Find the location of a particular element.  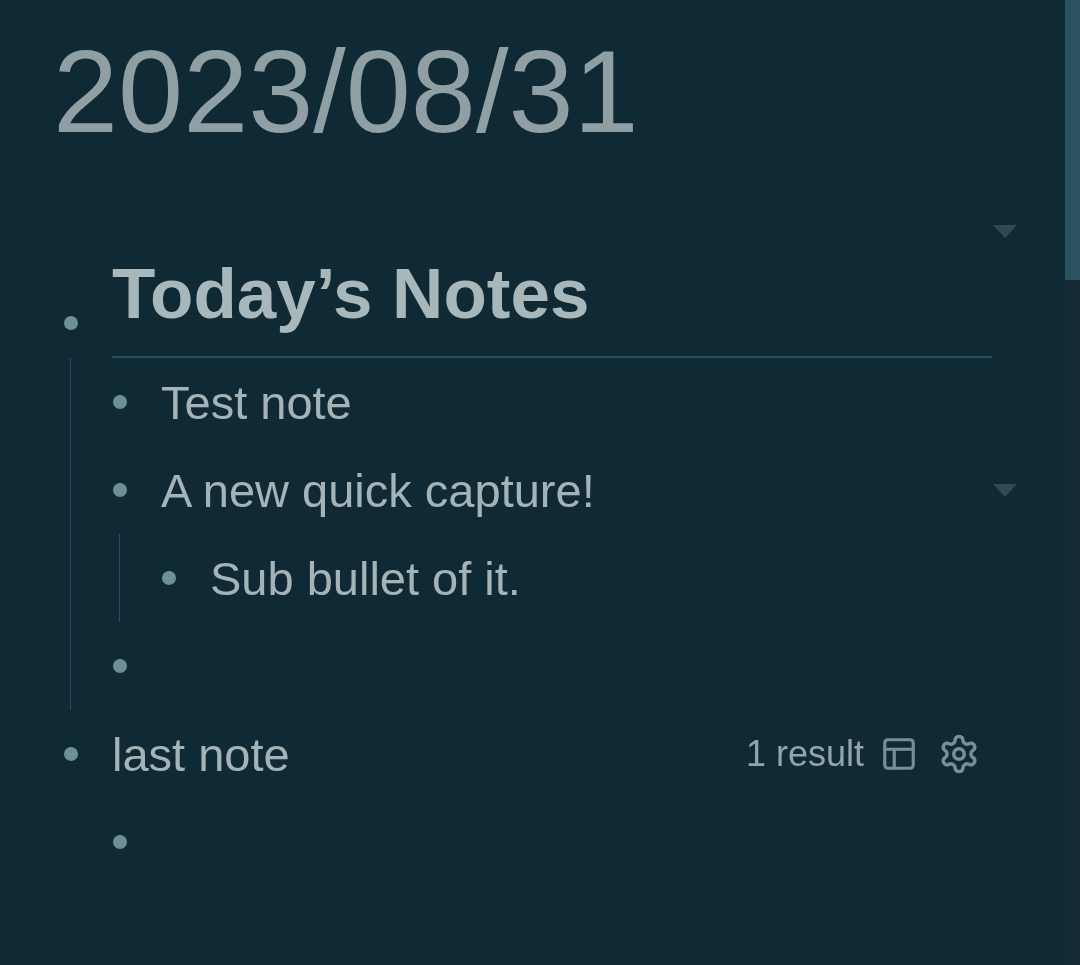

block-text: Sub bullet of it. is located at coordinates (365, 578).